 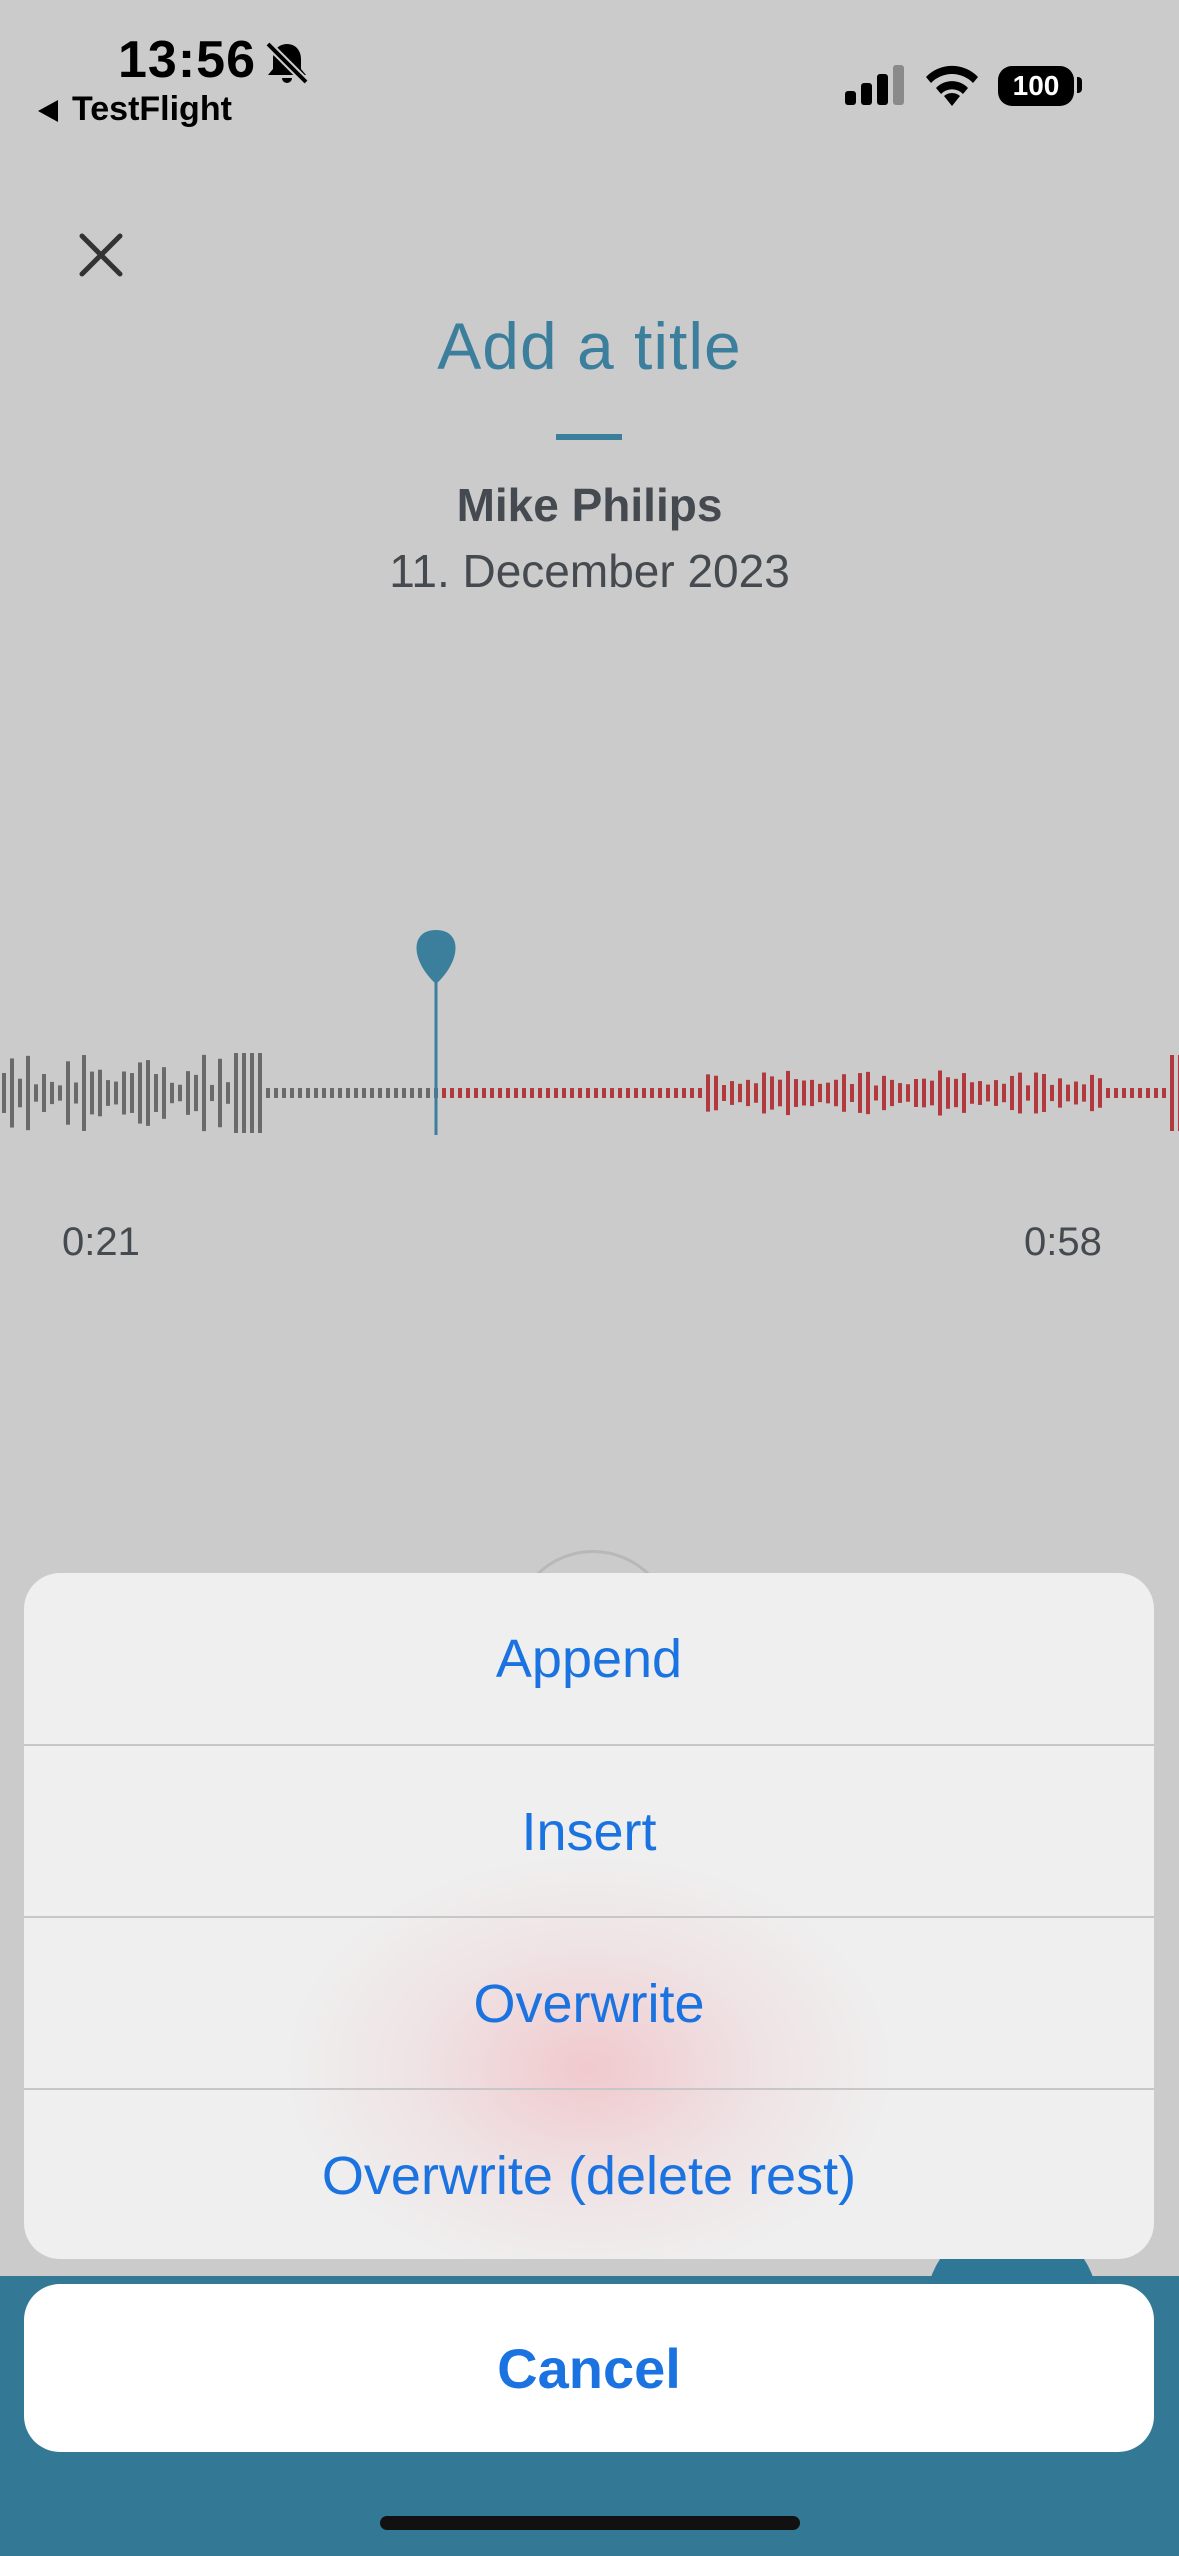 I want to click on wifi-icon, so click(x=952, y=85).